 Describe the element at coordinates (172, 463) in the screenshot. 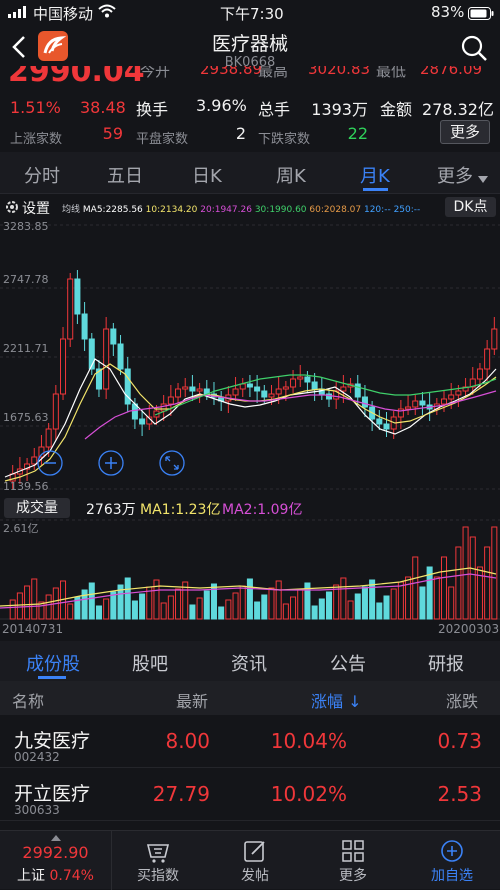

I see `fullscreen-icon` at that location.